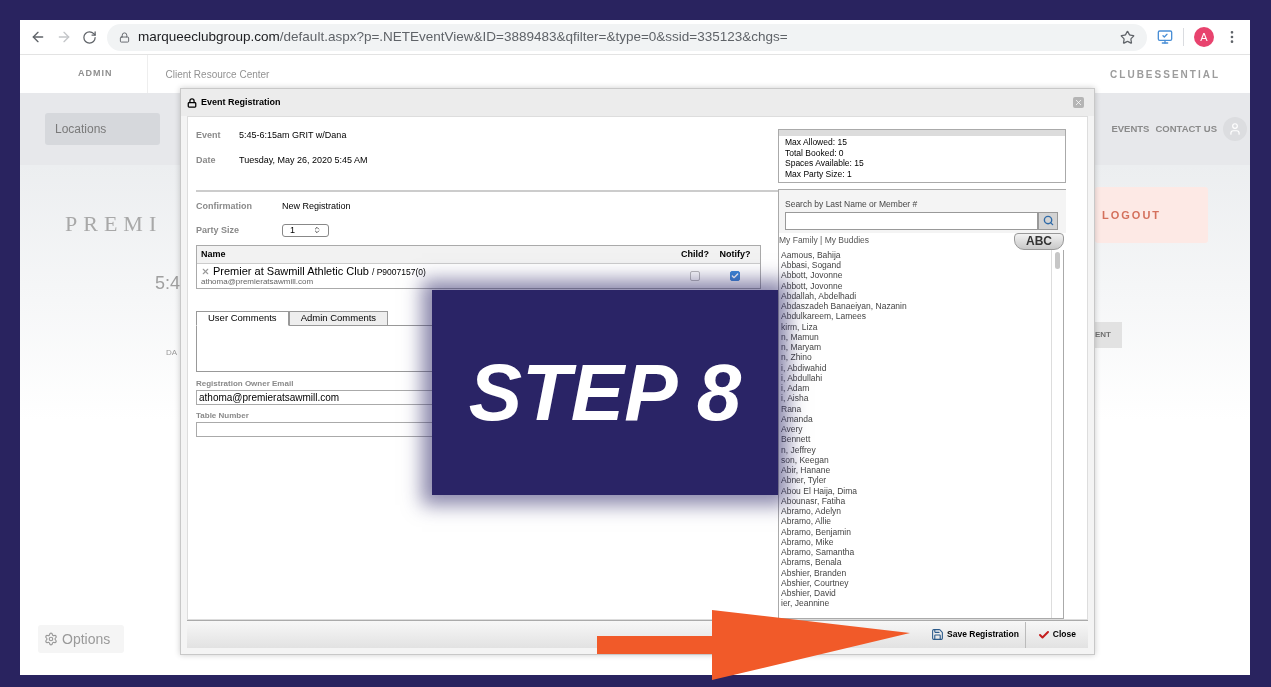 The height and width of the screenshot is (687, 1271). I want to click on member-name: Abramo, Mike, so click(916, 541).